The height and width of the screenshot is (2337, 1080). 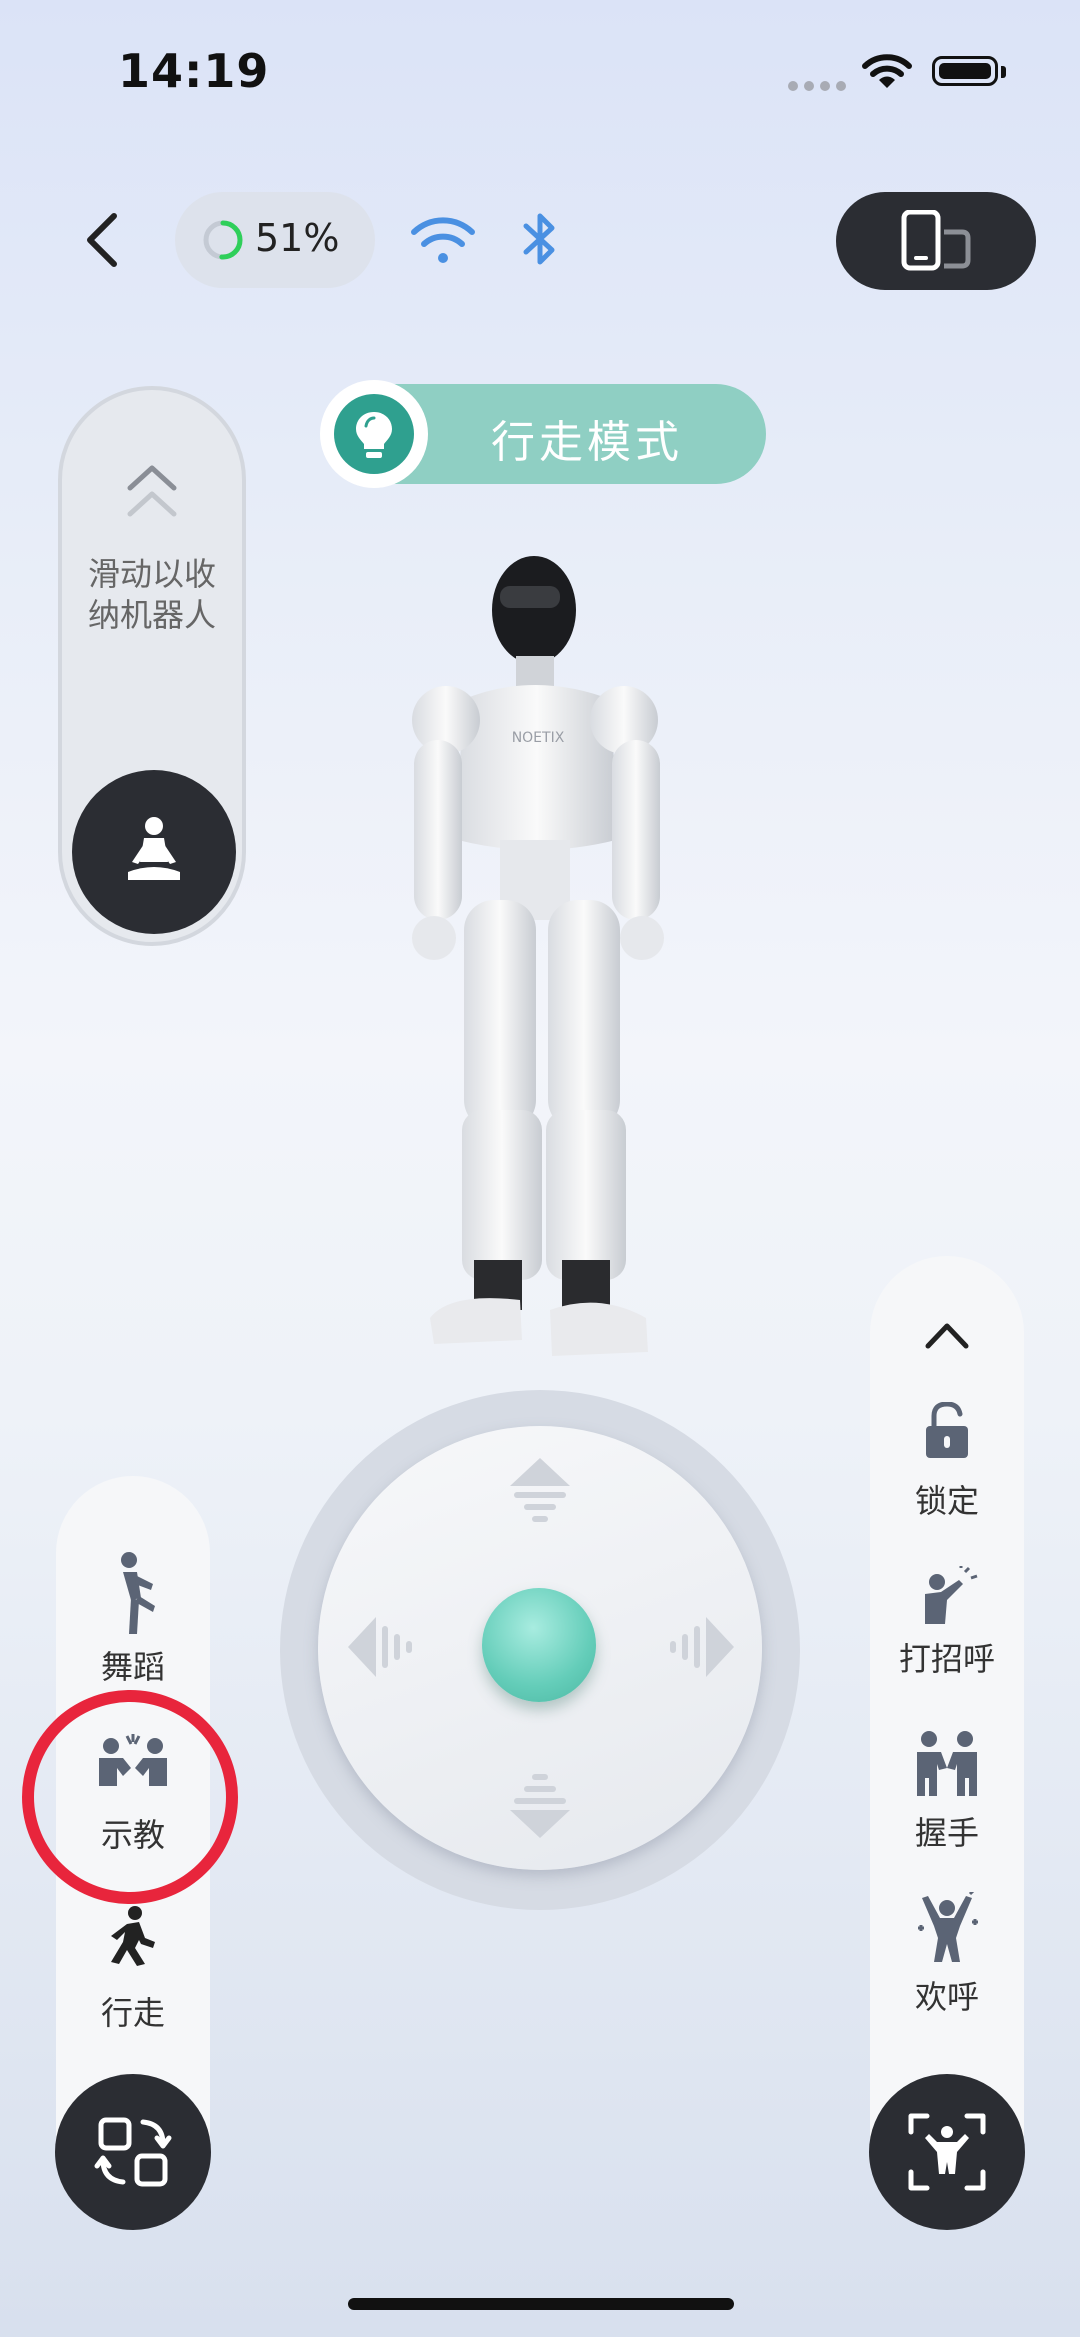 I want to click on mode-indicator: 行走模式, so click(x=543, y=434).